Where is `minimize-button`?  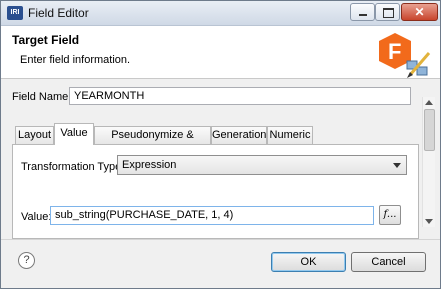
minimize-button is located at coordinates (362, 12).